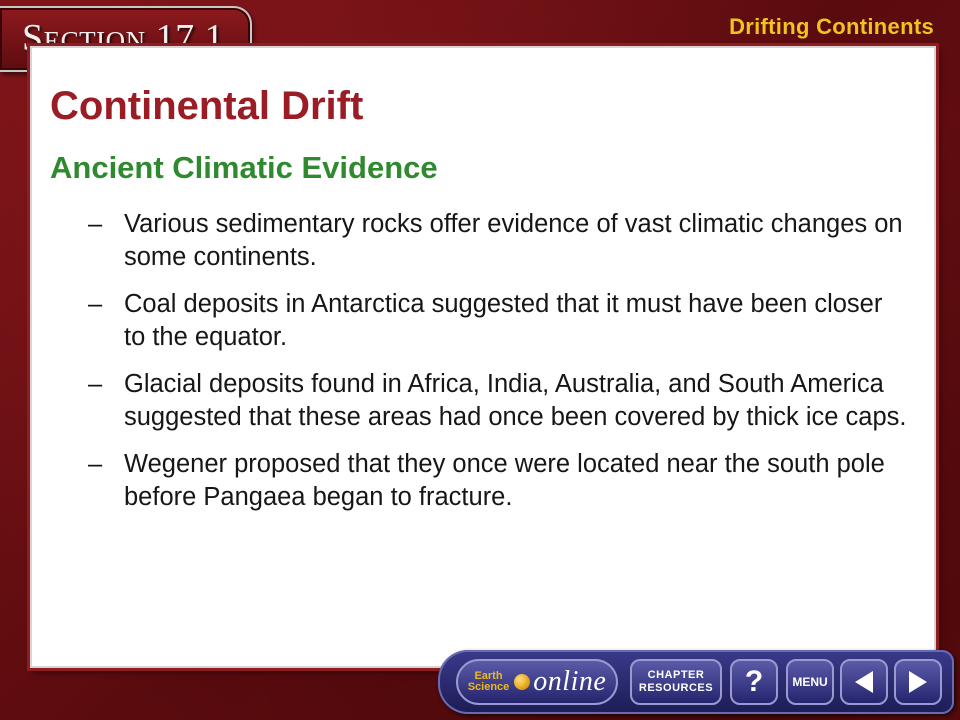 The height and width of the screenshot is (720, 960). I want to click on help-button: ?, so click(754, 682).